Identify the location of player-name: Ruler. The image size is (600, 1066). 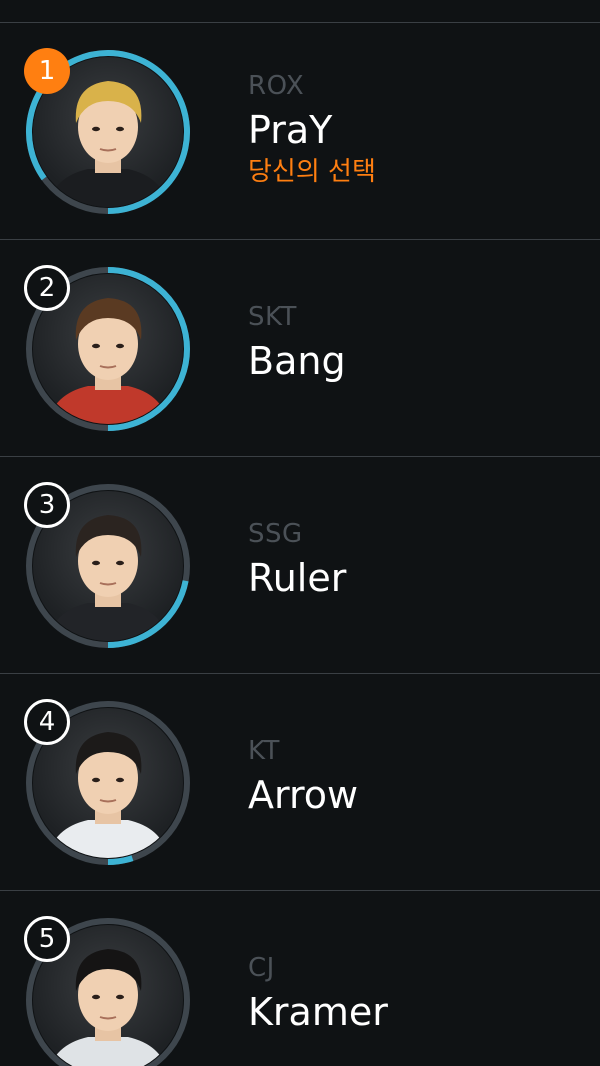
(297, 578).